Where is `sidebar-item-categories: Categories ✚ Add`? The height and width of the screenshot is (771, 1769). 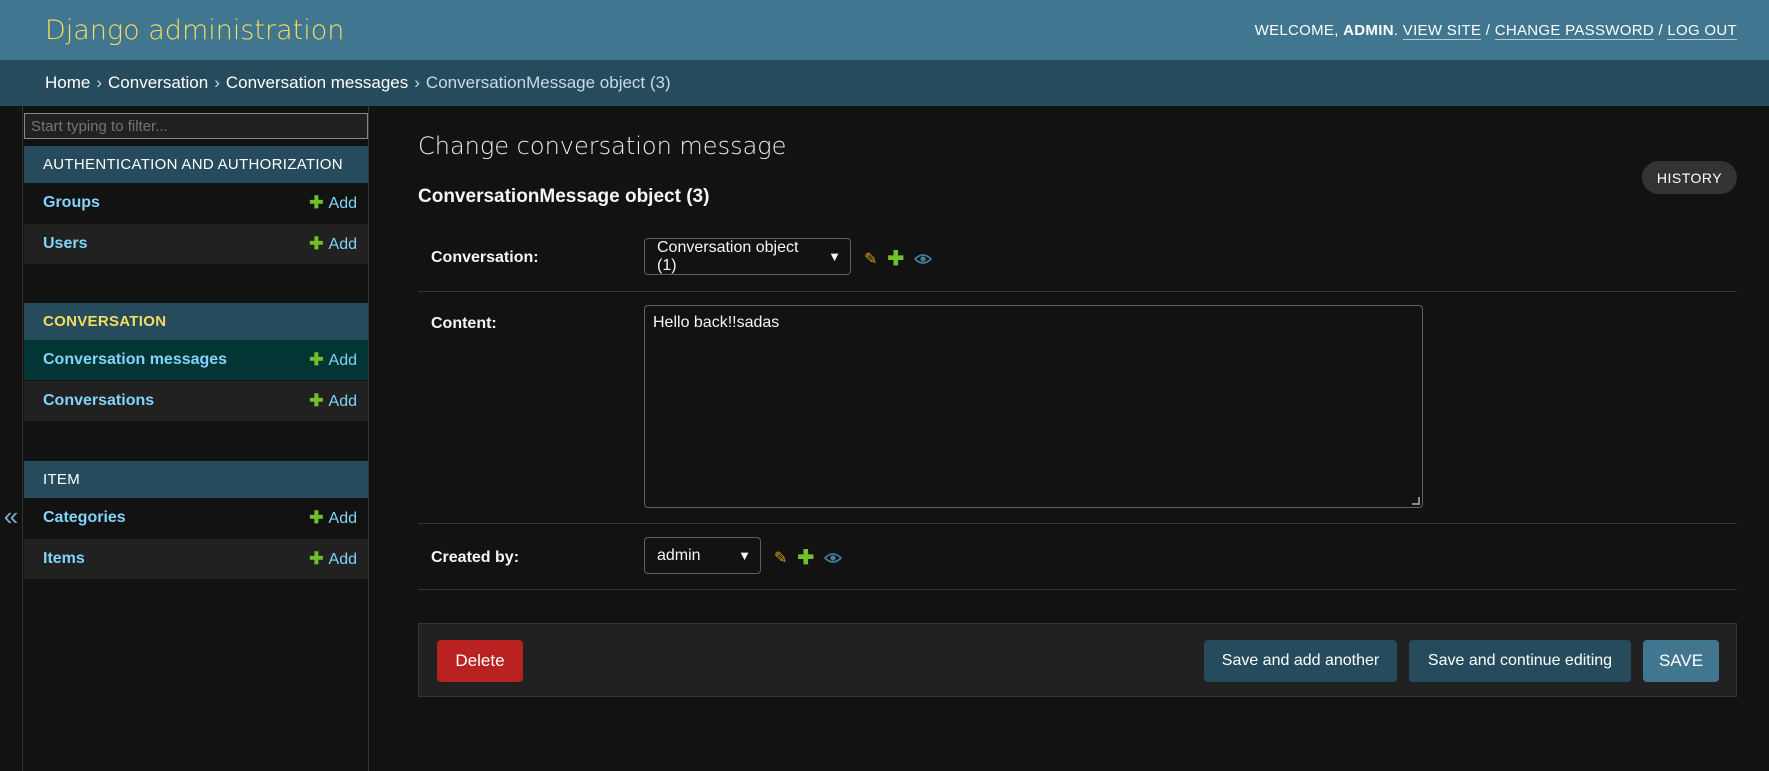
sidebar-item-categories: Categories ✚ Add is located at coordinates (196, 518).